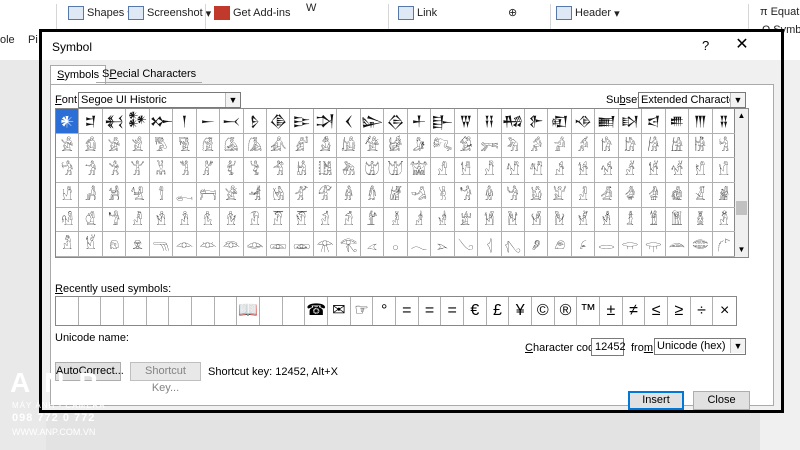 This screenshot has width=800, height=450. What do you see at coordinates (560, 146) in the screenshot?
I see `symbol-cell: 𓀕` at bounding box center [560, 146].